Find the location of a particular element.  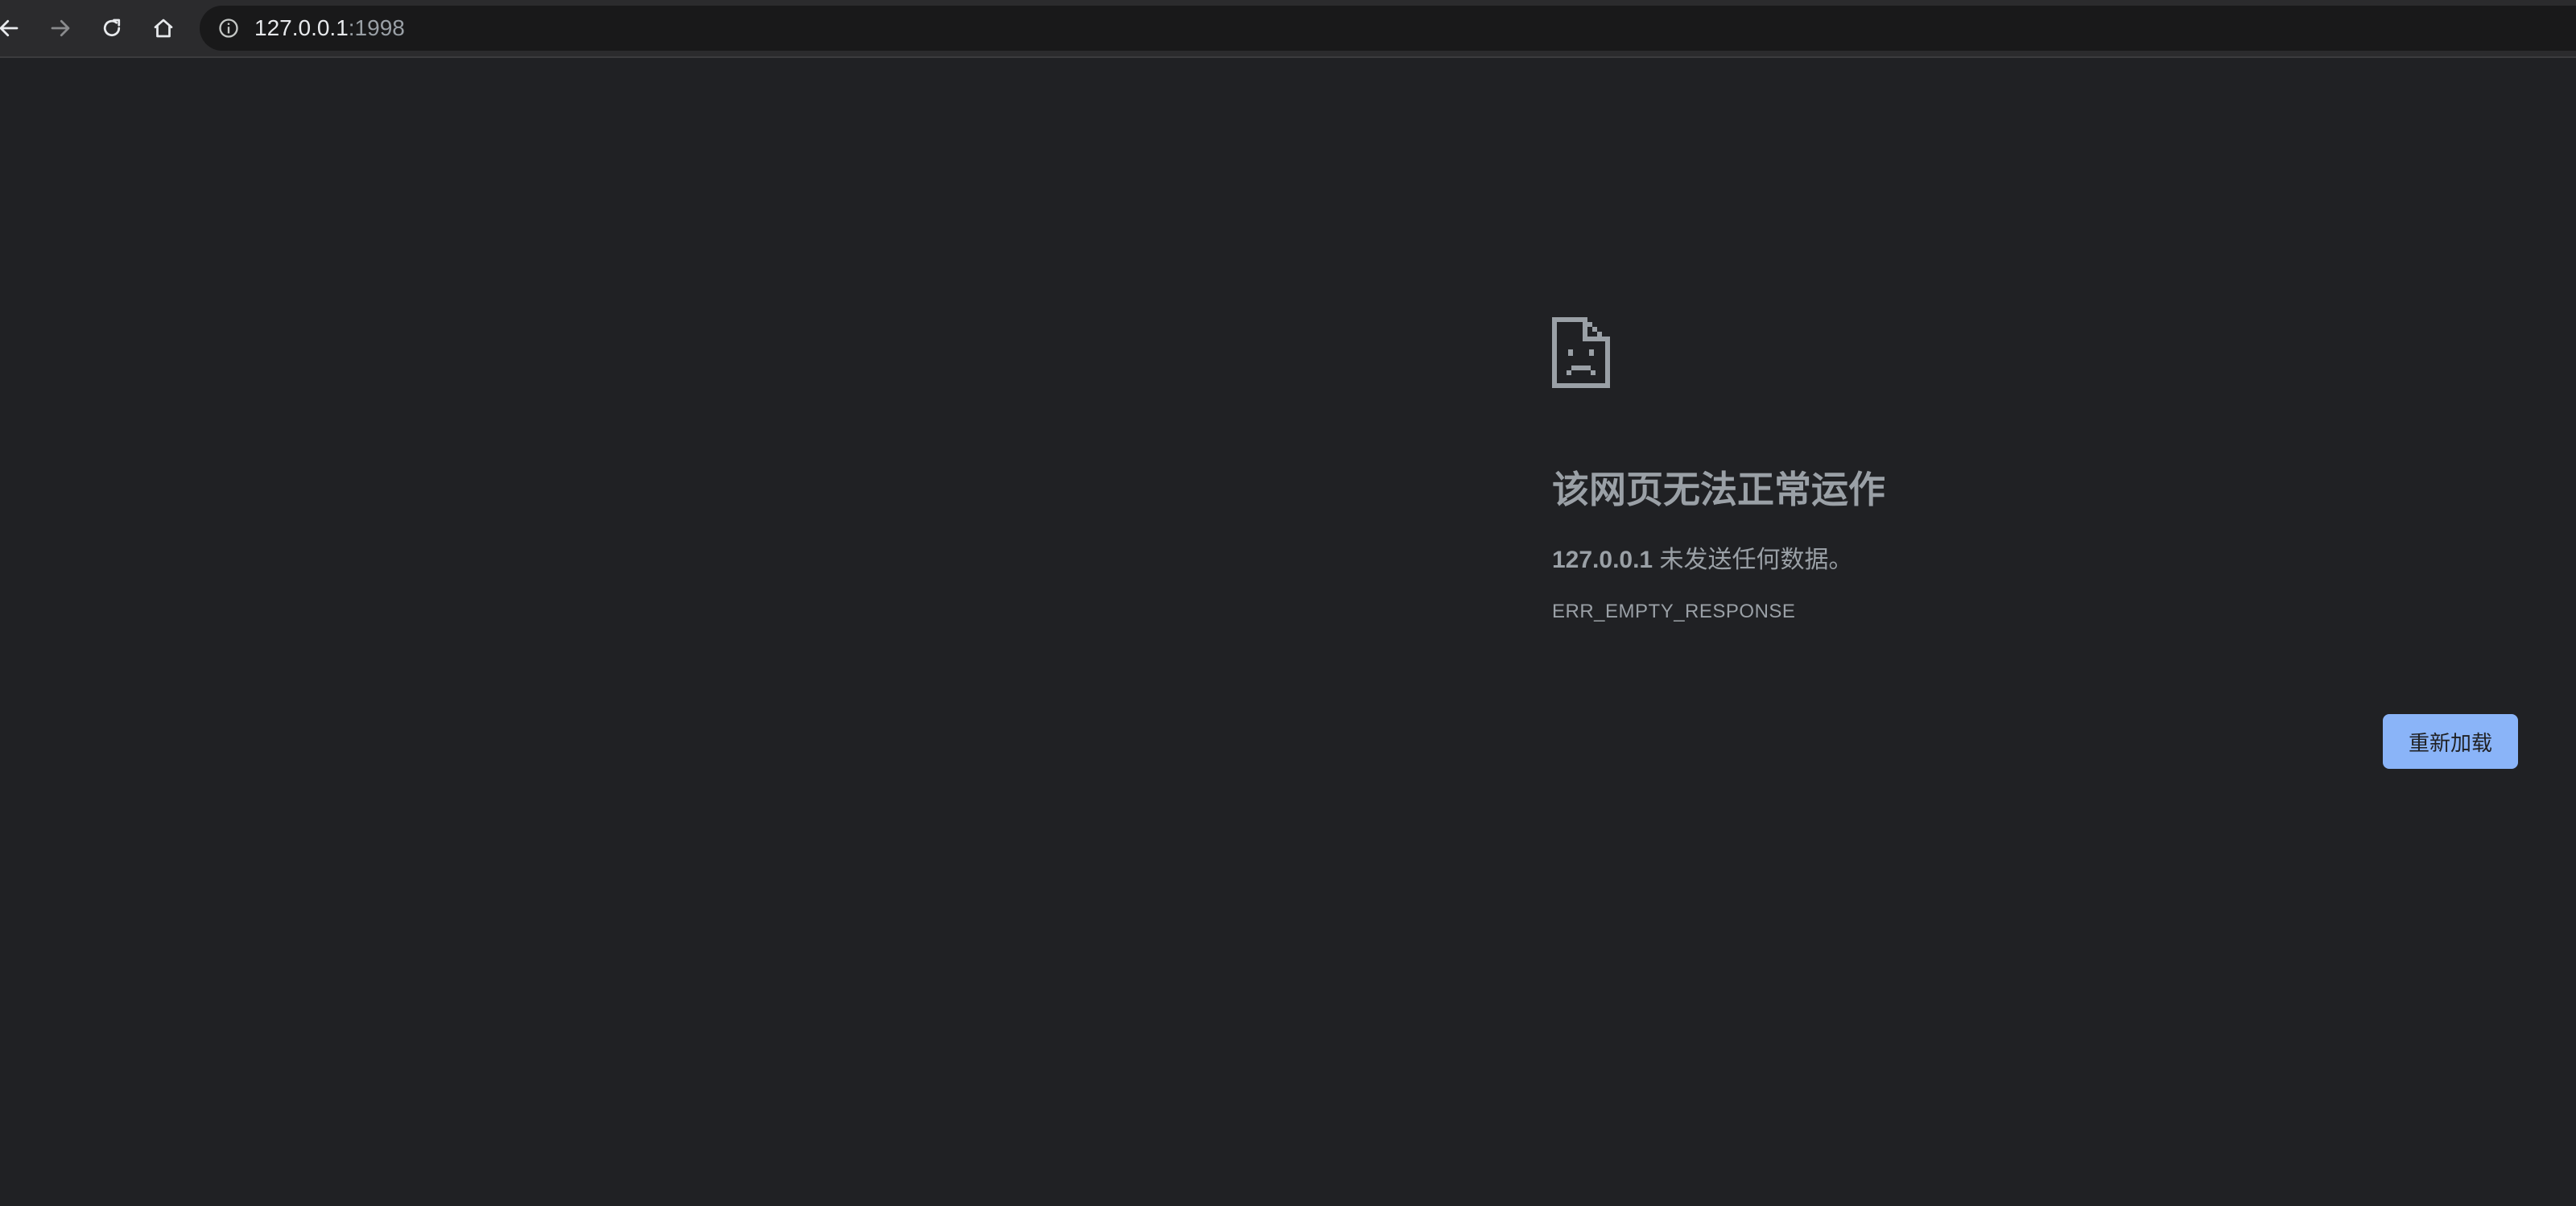

info-icon is located at coordinates (228, 28).